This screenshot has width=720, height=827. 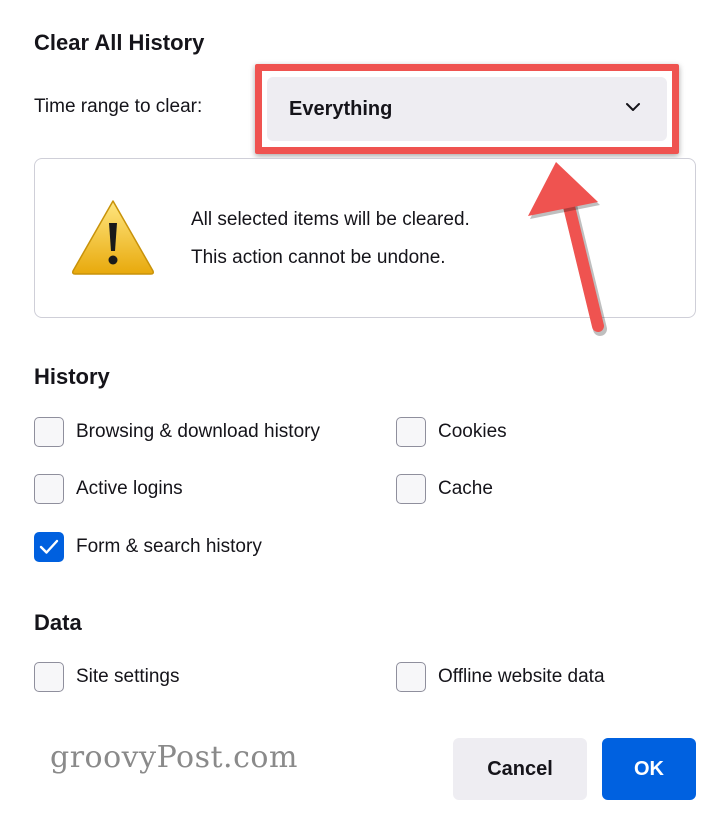 What do you see at coordinates (521, 676) in the screenshot?
I see `checkbox-label: Offline website data` at bounding box center [521, 676].